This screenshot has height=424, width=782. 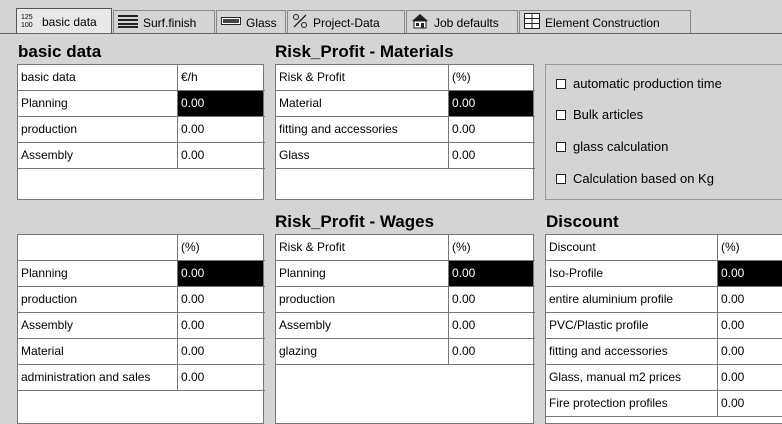 What do you see at coordinates (664, 326) in the screenshot?
I see `table-row: PVC/Plastic profile 0.00` at bounding box center [664, 326].